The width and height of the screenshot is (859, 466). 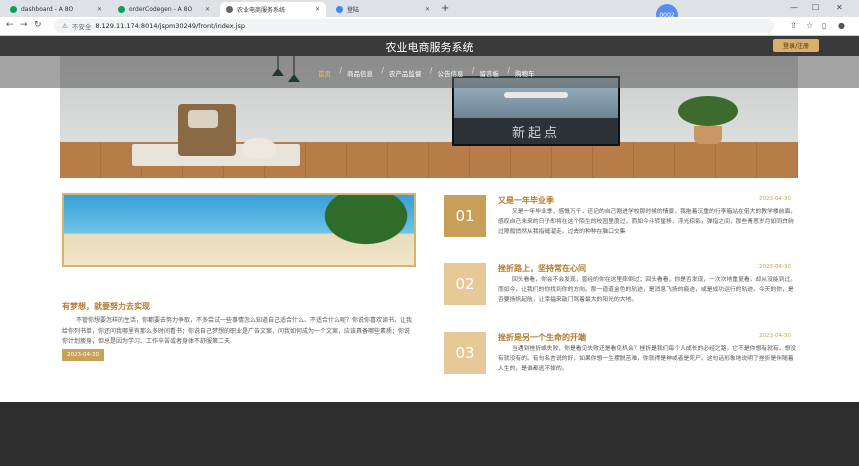 What do you see at coordinates (47, 9) in the screenshot?
I see `tab-label: dashboard - A 8O` at bounding box center [47, 9].